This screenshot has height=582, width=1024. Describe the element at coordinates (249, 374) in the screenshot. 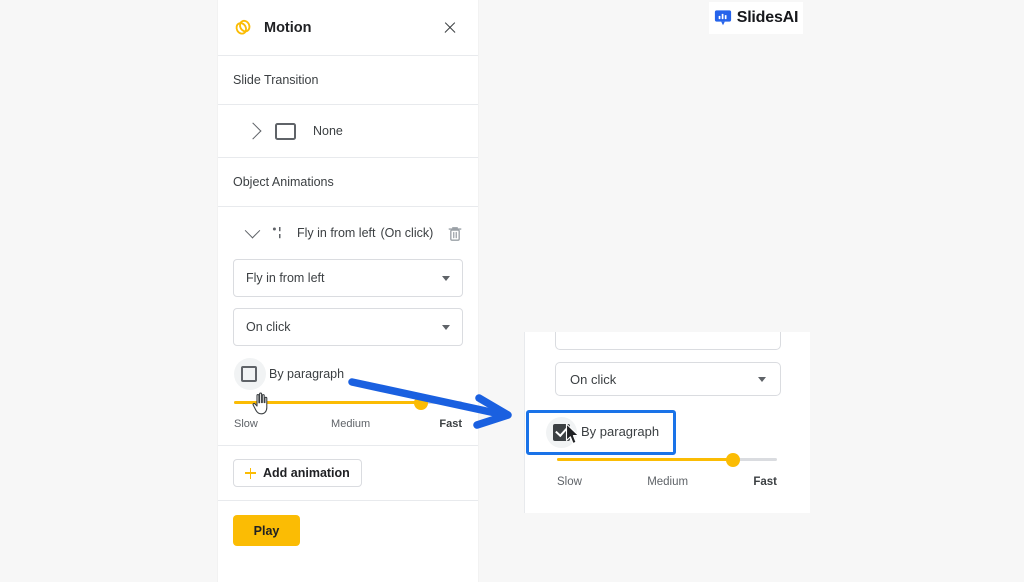

I see `by-paragraph-checkbox` at that location.